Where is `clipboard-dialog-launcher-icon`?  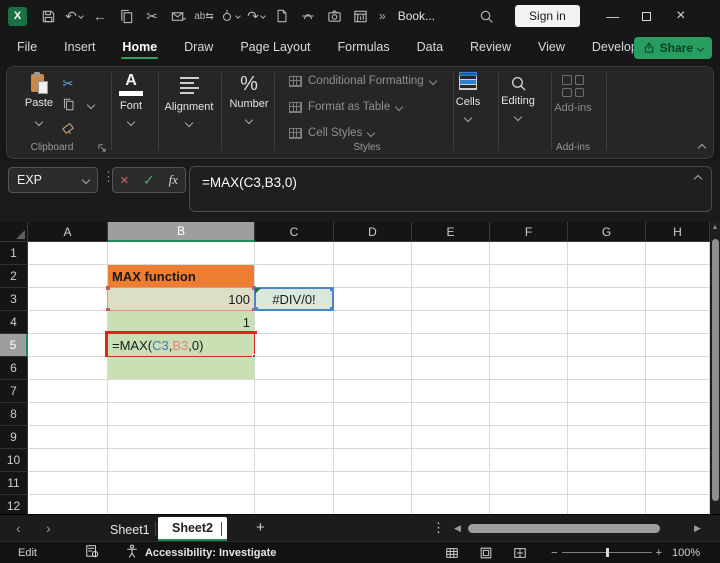
clipboard-dialog-launcher-icon is located at coordinates (102, 148).